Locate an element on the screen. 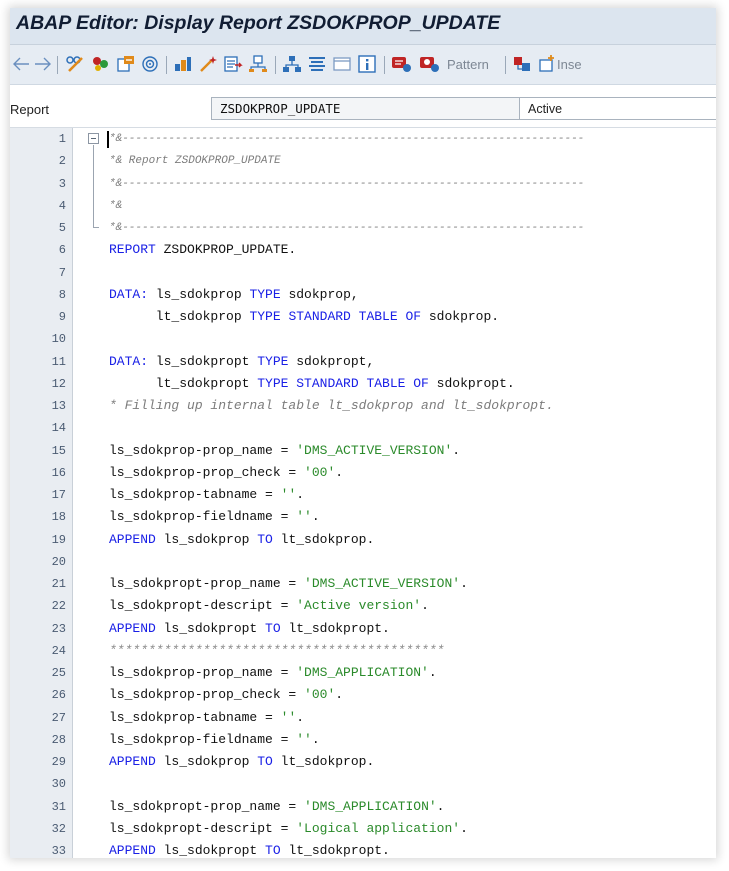 The image size is (729, 871). code-line: 19 APPEND ls_sdokprop TO lt_sdokprop. is located at coordinates (363, 540).